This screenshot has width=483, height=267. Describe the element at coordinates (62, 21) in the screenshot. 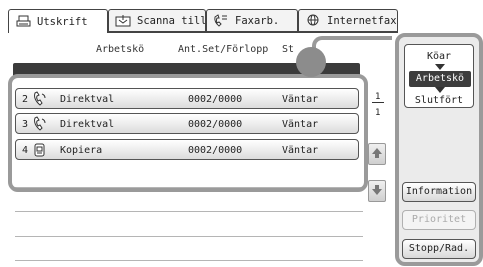

I see `tab-label: Utskrift` at that location.